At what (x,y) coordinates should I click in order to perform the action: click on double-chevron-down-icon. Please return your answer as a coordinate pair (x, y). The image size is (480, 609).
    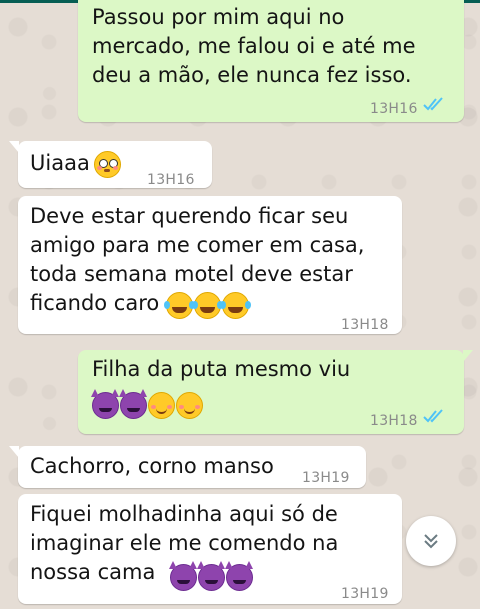
    Looking at the image, I should click on (431, 541).